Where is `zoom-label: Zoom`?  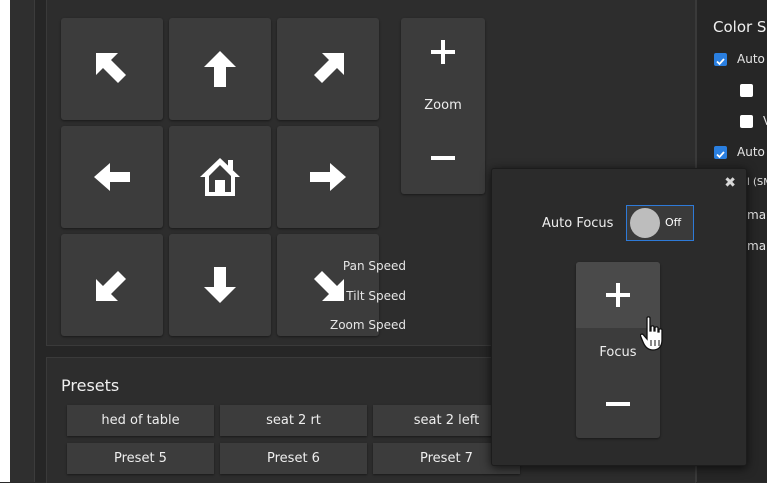 zoom-label: Zoom is located at coordinates (443, 105).